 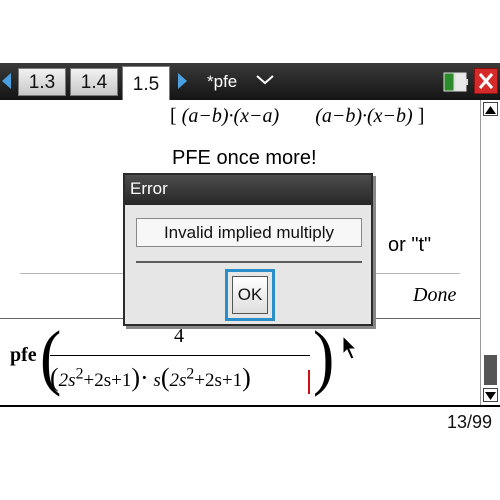 I want to click on battery-icon, so click(x=455, y=82).